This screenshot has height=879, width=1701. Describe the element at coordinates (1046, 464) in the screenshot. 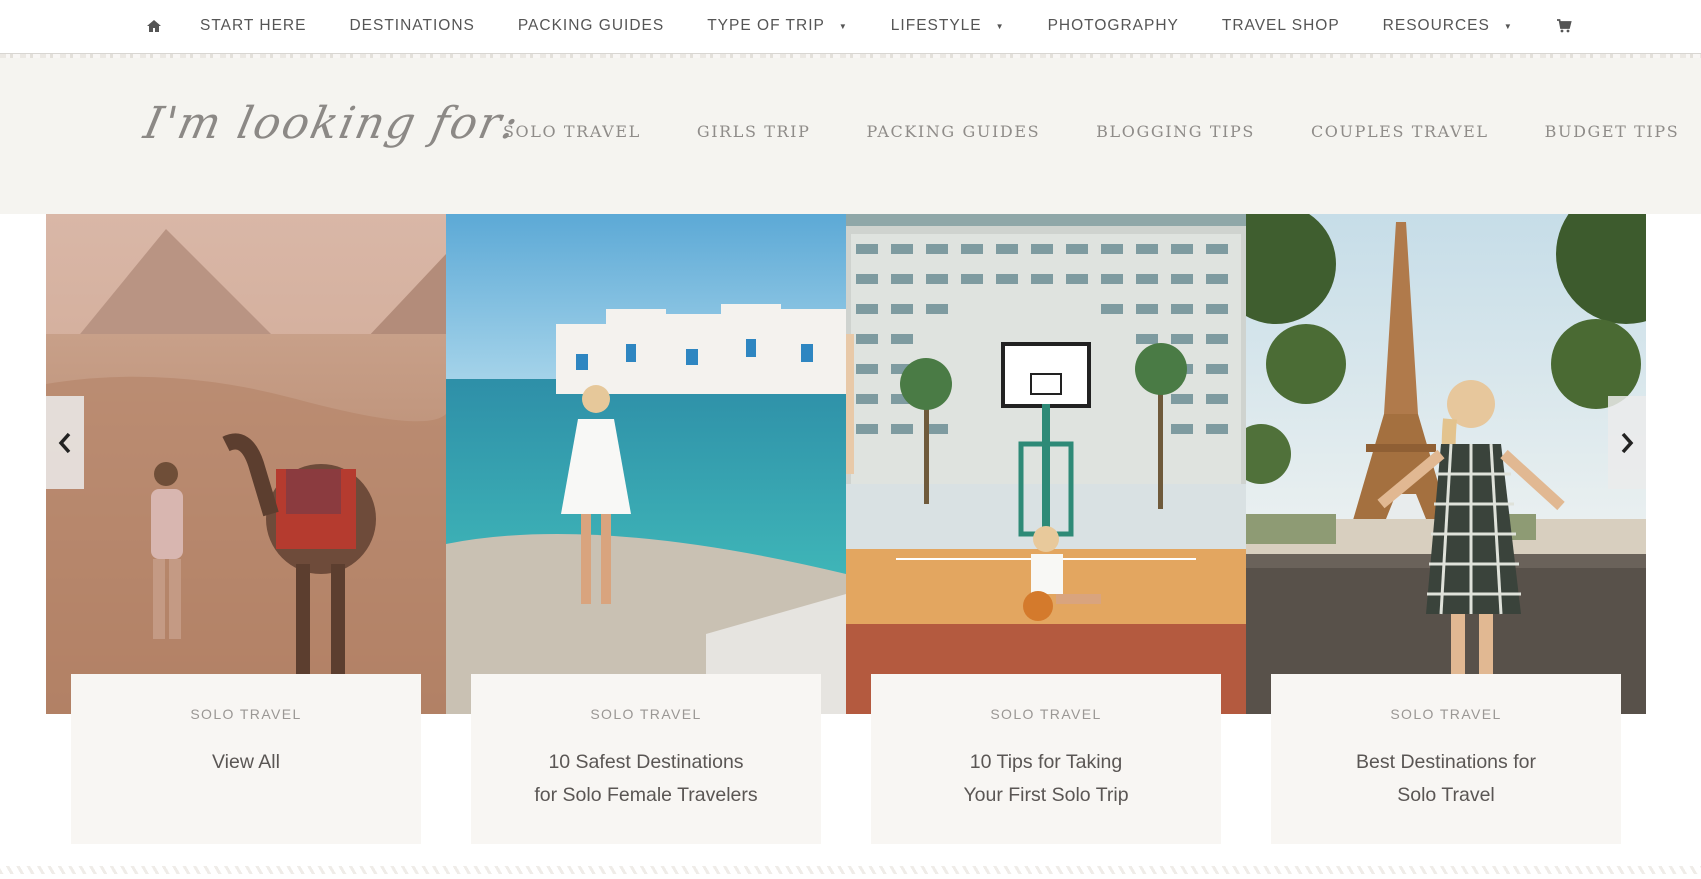

I see `slide-image-basketball-court` at that location.